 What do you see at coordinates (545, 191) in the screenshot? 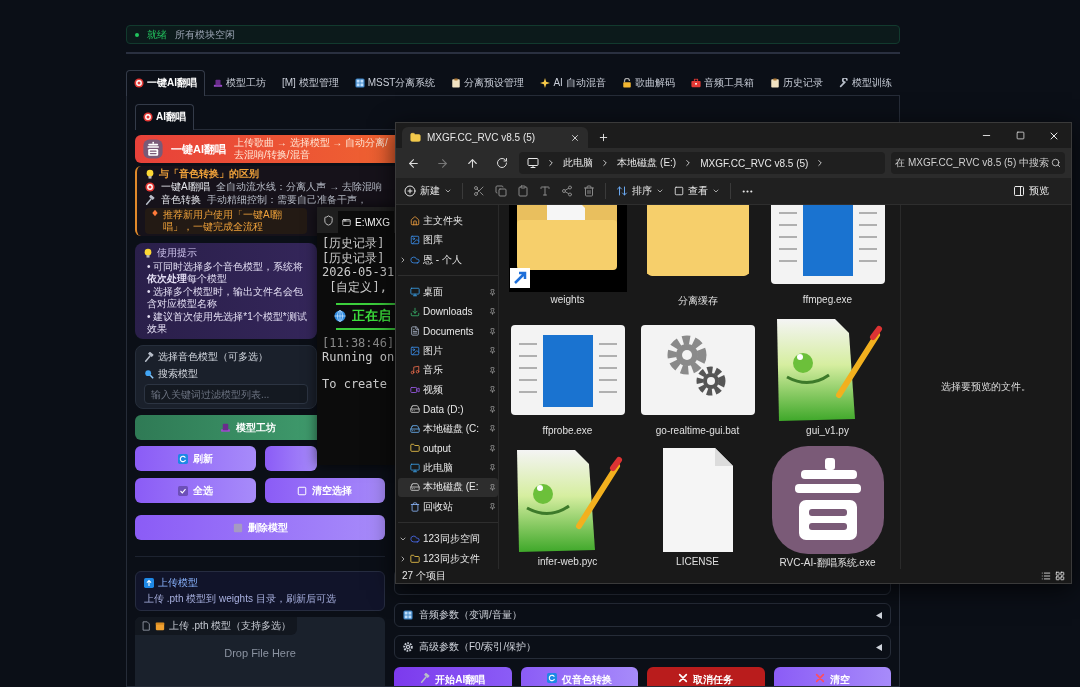
I see `rename-icon` at bounding box center [545, 191].